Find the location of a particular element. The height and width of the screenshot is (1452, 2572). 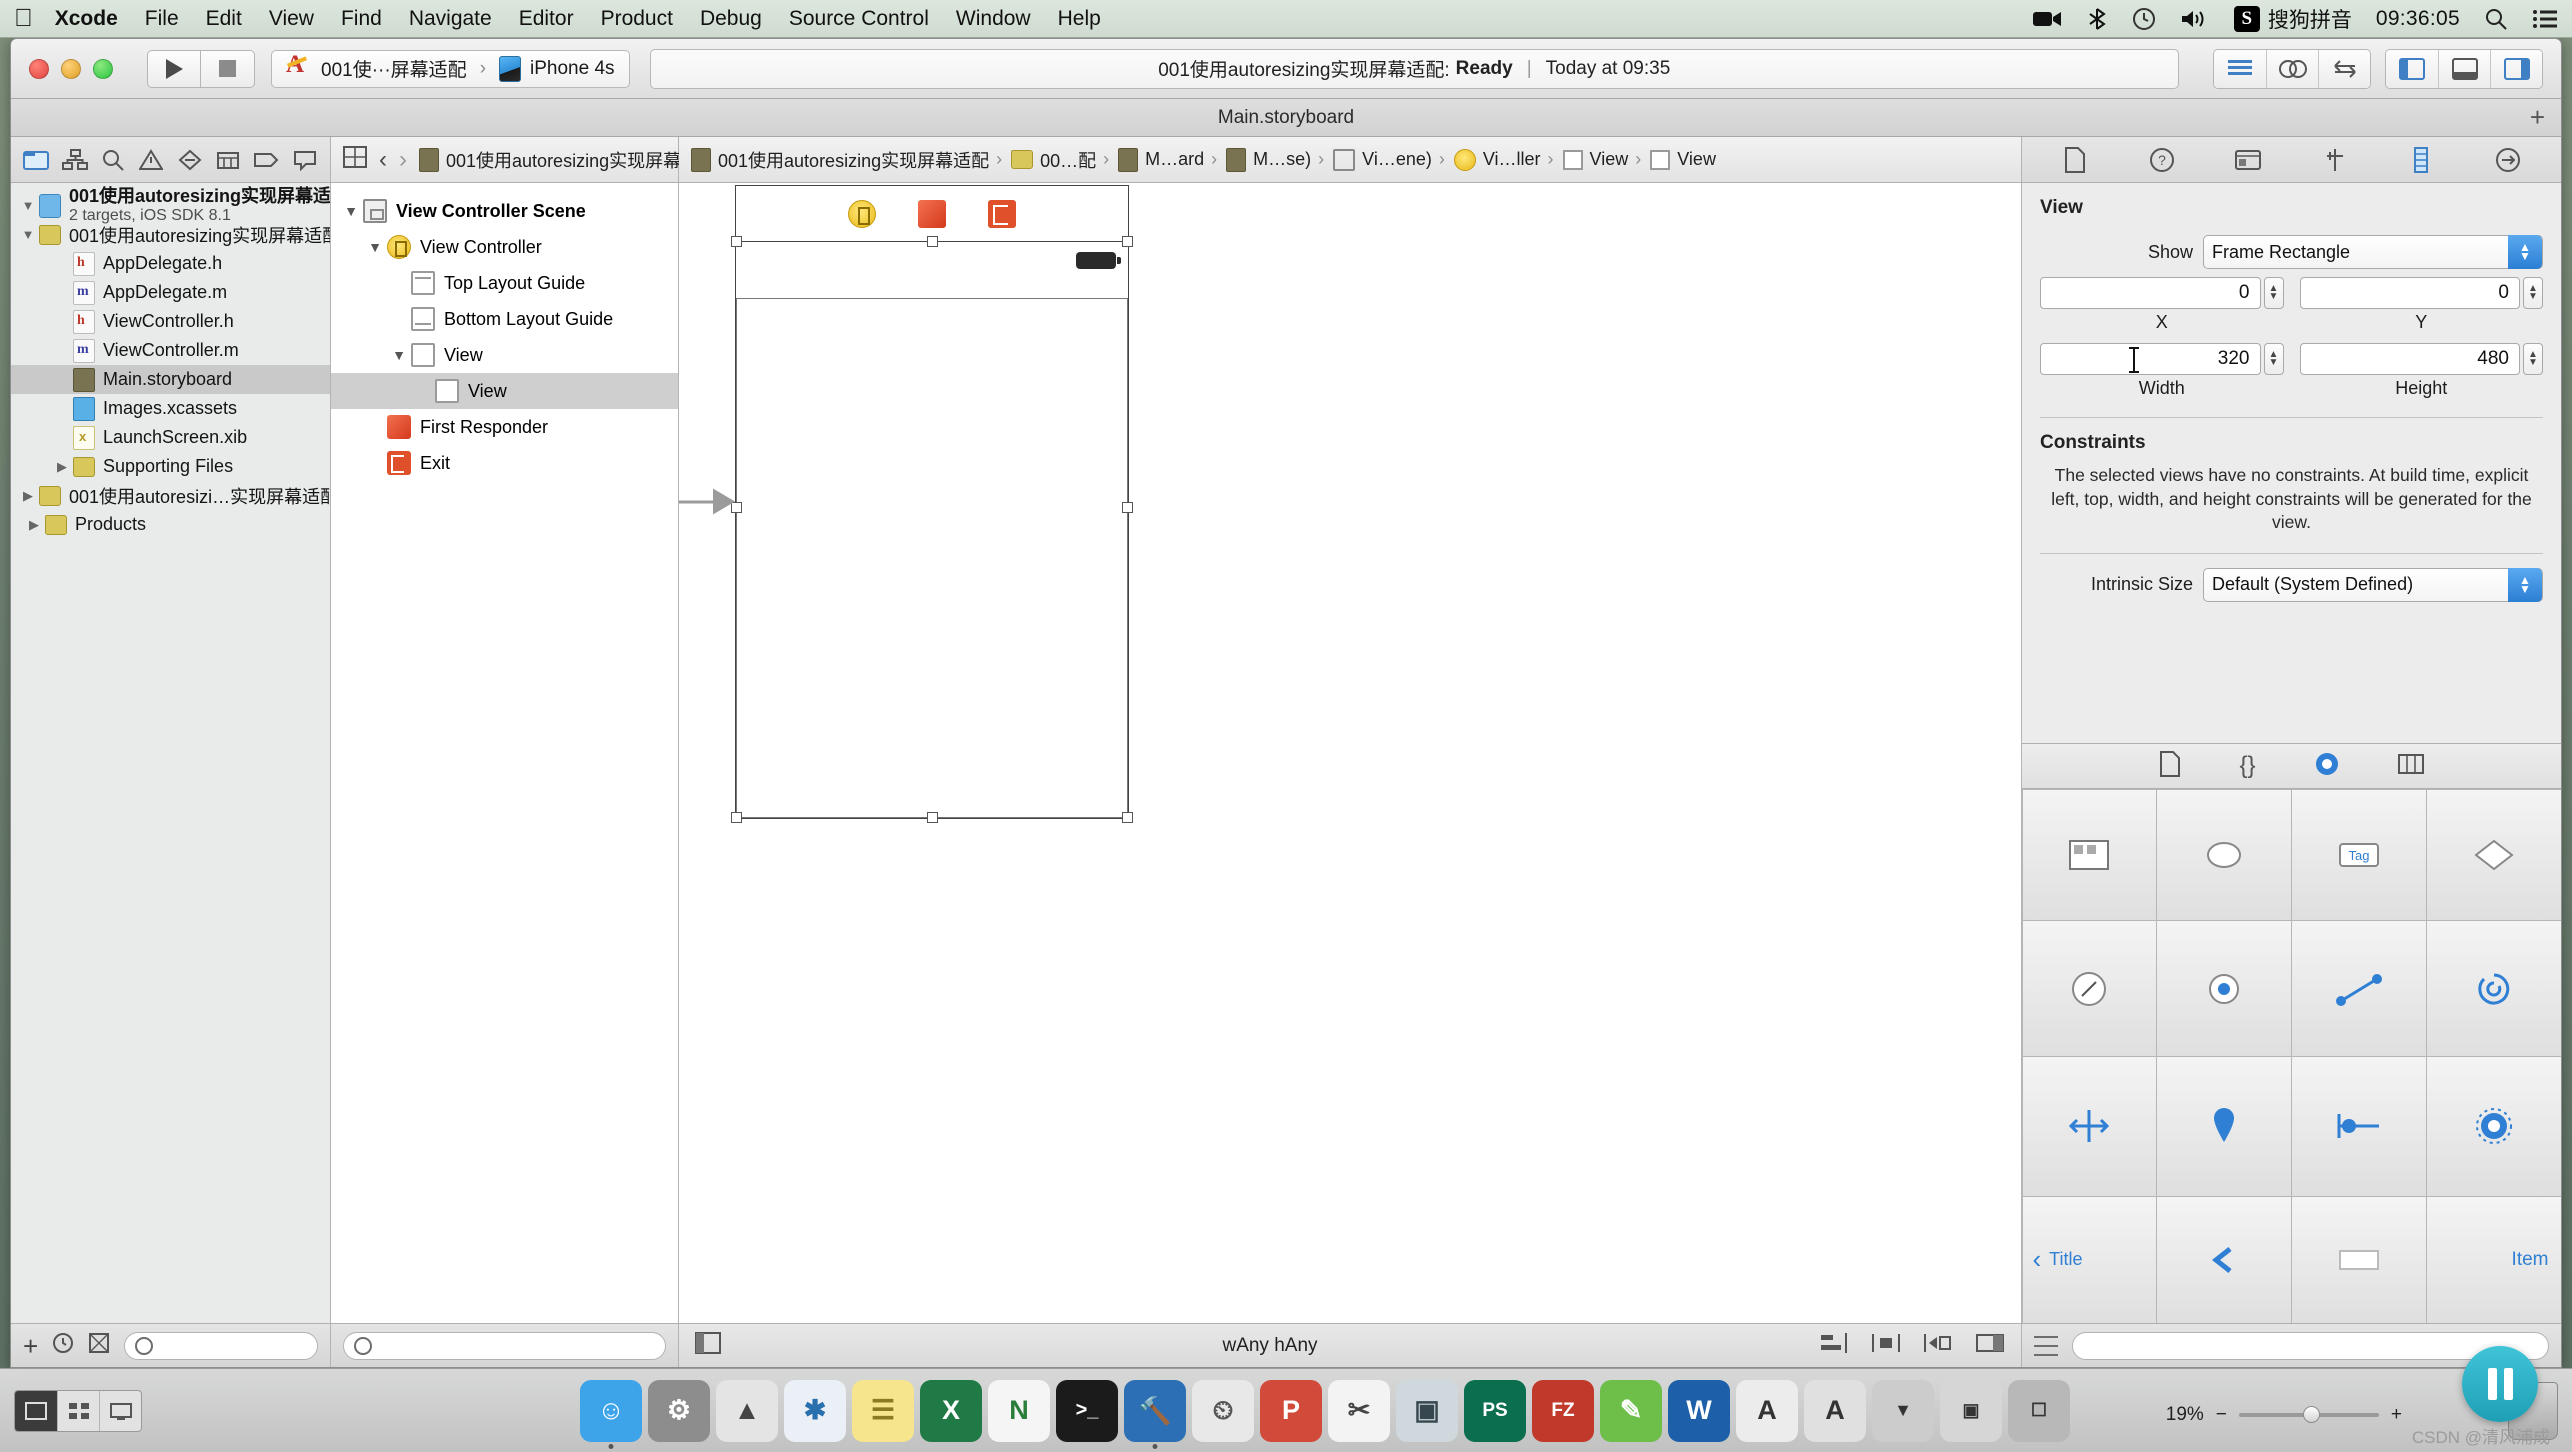

recent-icon is located at coordinates (63, 1345).